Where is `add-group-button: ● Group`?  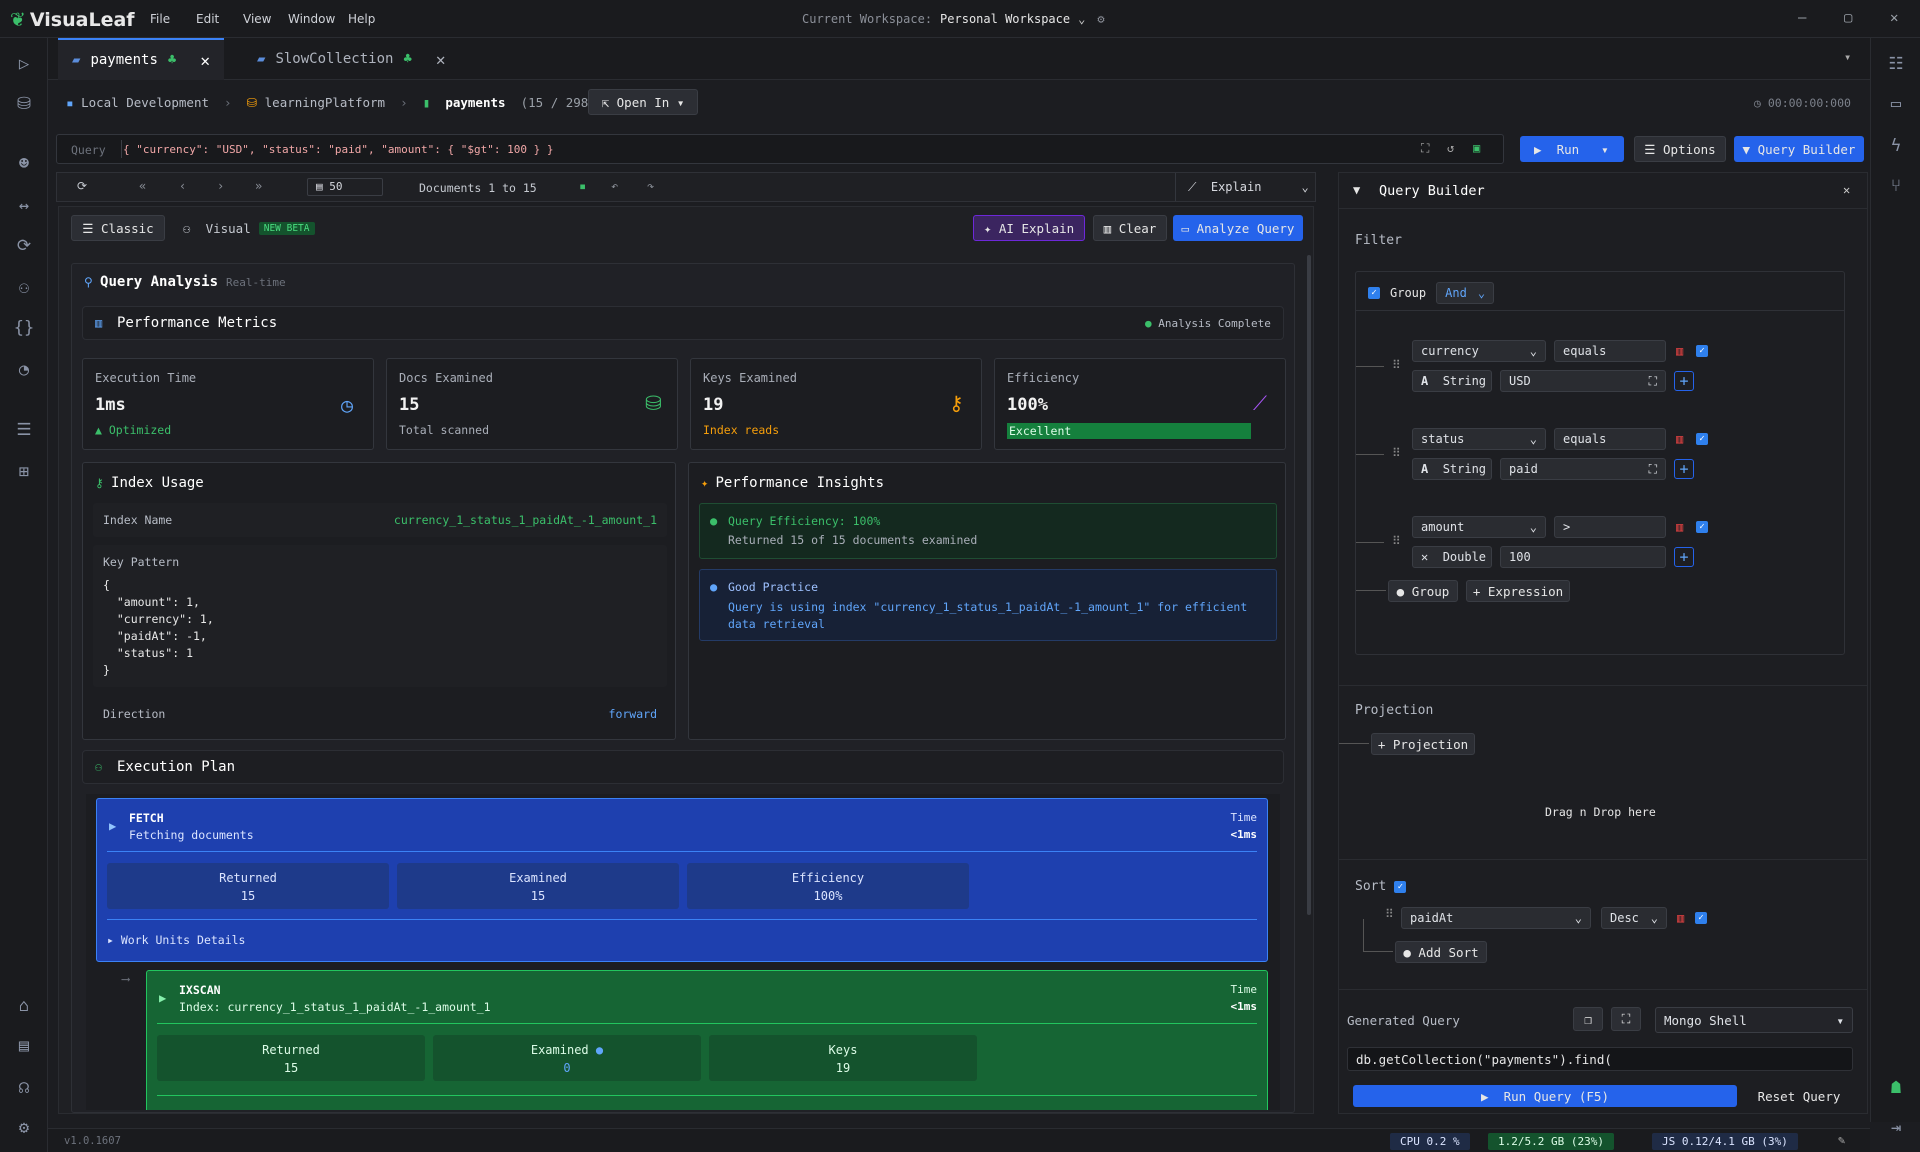
add-group-button: ● Group is located at coordinates (1423, 591).